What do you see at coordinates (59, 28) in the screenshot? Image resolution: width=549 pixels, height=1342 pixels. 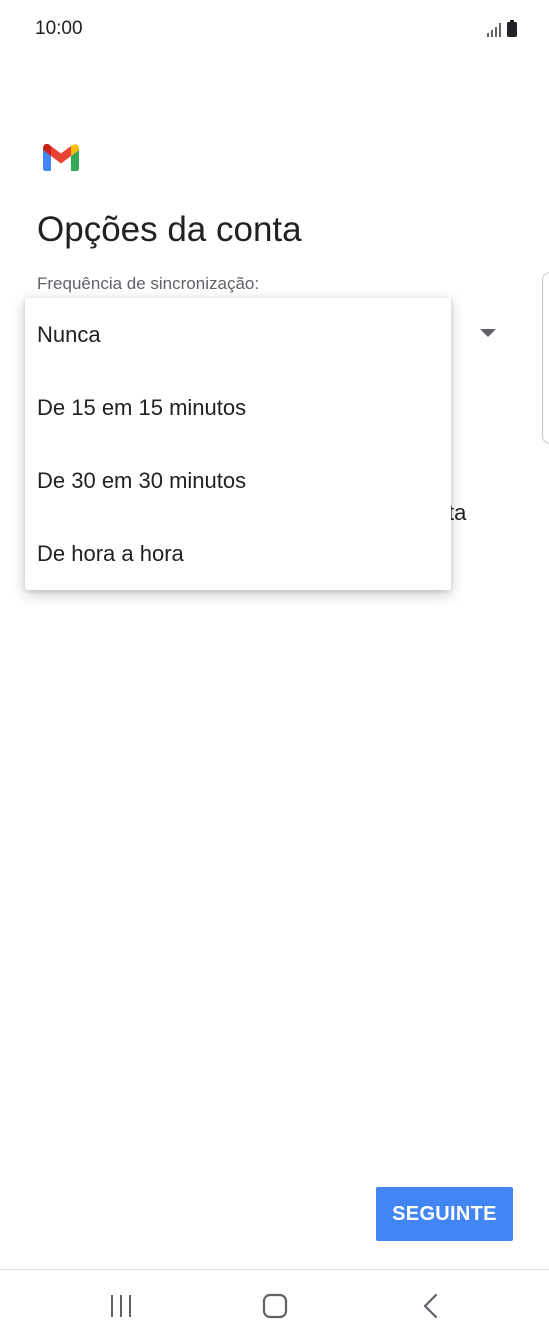 I see `status-time: 10:00` at bounding box center [59, 28].